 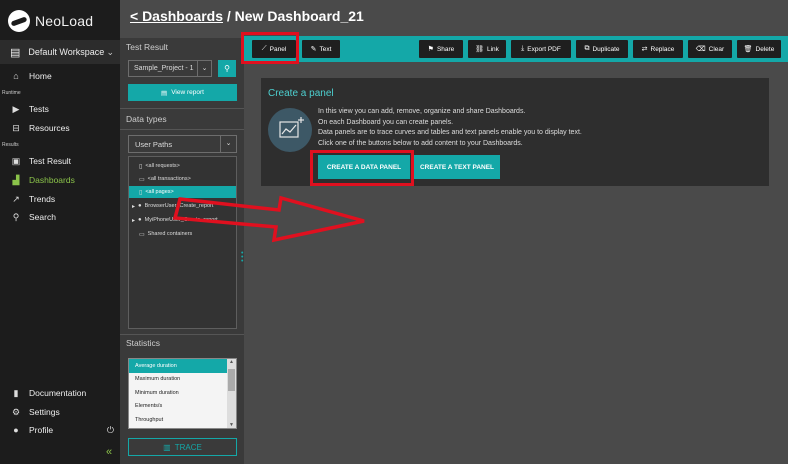 I want to click on nav-trends: ↗ Trends, so click(x=60, y=199).